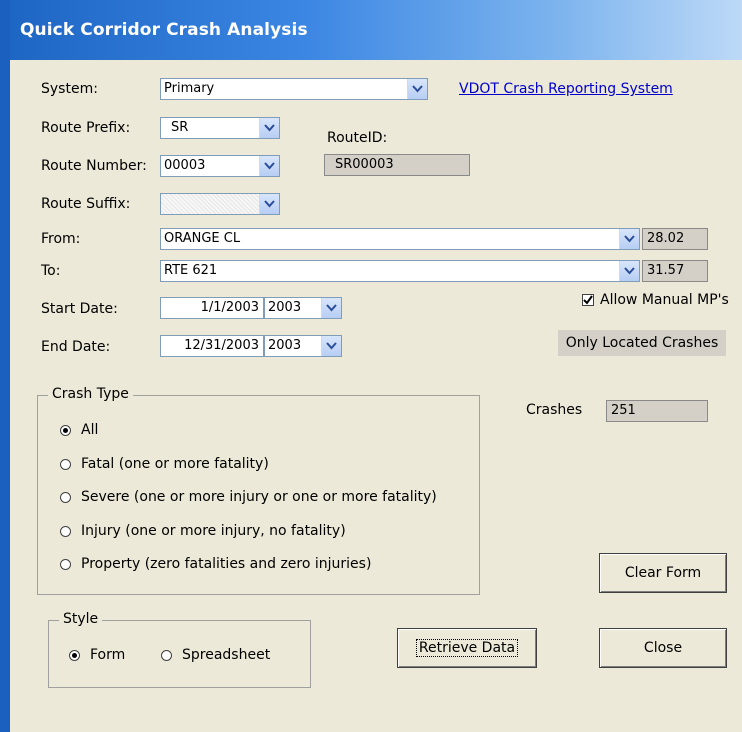 This screenshot has width=742, height=732. What do you see at coordinates (108, 655) in the screenshot?
I see `style-option-label: Form` at bounding box center [108, 655].